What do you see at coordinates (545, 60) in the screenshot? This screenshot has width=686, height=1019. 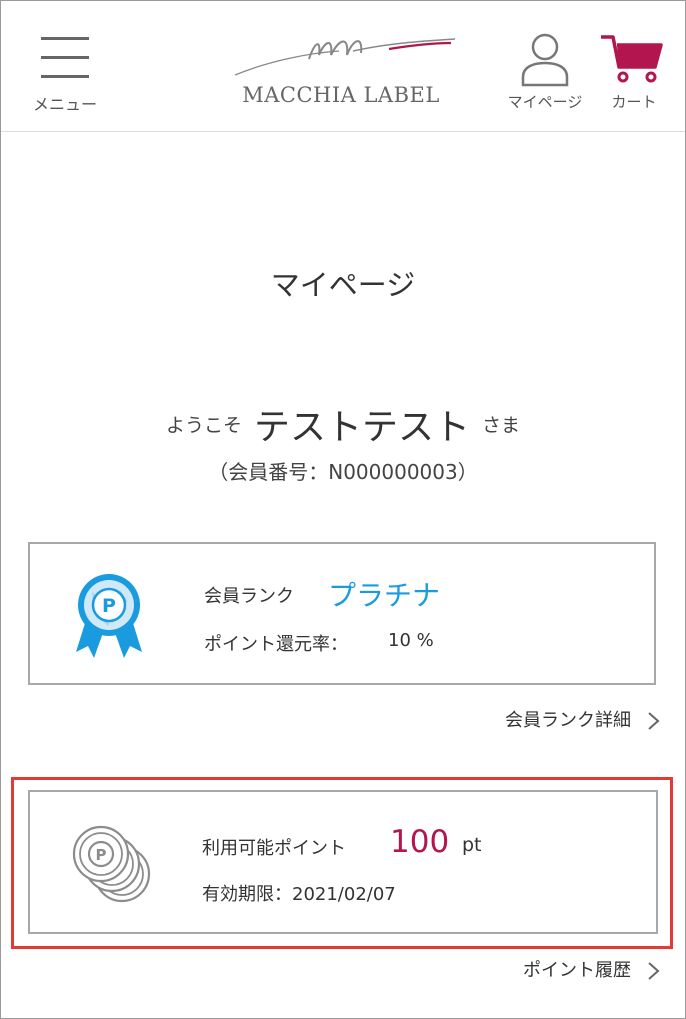 I see `user-icon` at bounding box center [545, 60].